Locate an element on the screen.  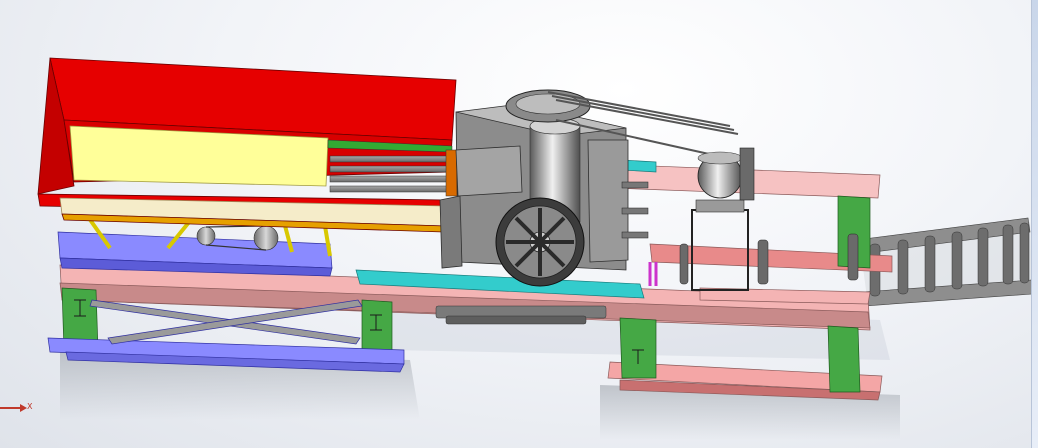
triad-x-label: X is located at coordinates (30, 406).